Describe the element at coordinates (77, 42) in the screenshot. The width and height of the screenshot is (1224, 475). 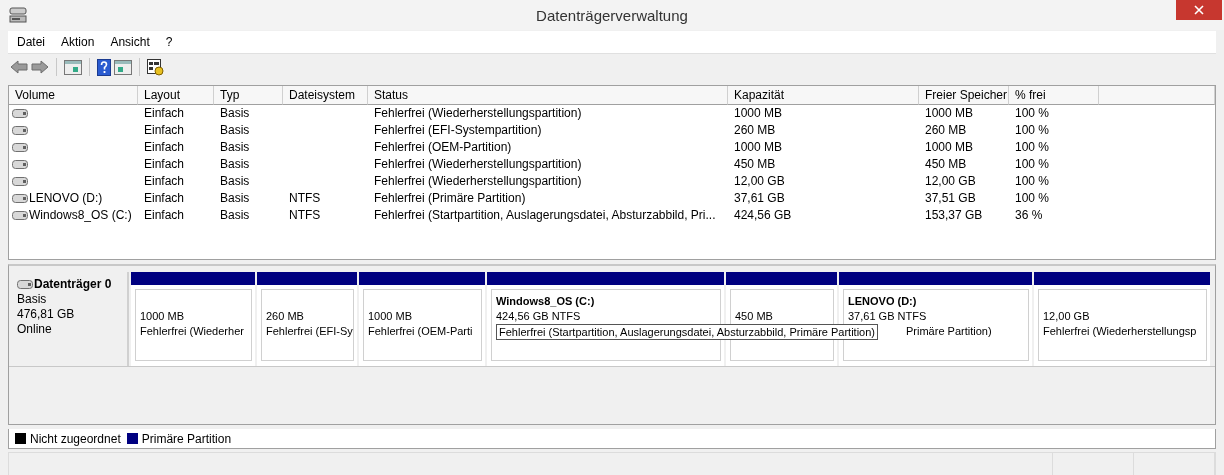
I see `menu-item: Aktion` at that location.